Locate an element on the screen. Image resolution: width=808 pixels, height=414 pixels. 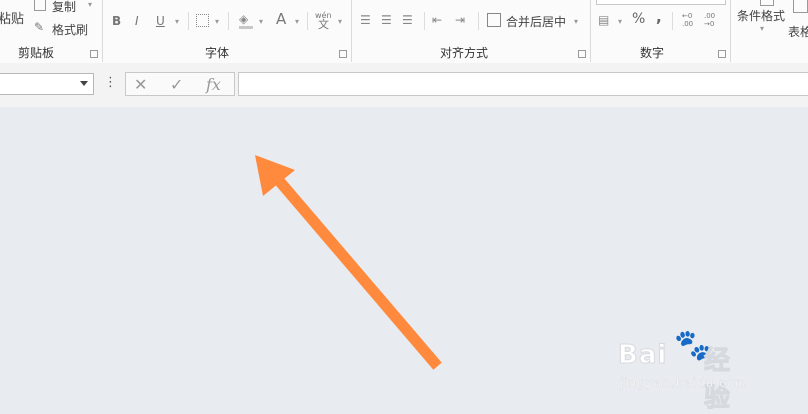
arrow-shaft is located at coordinates (354, 269).